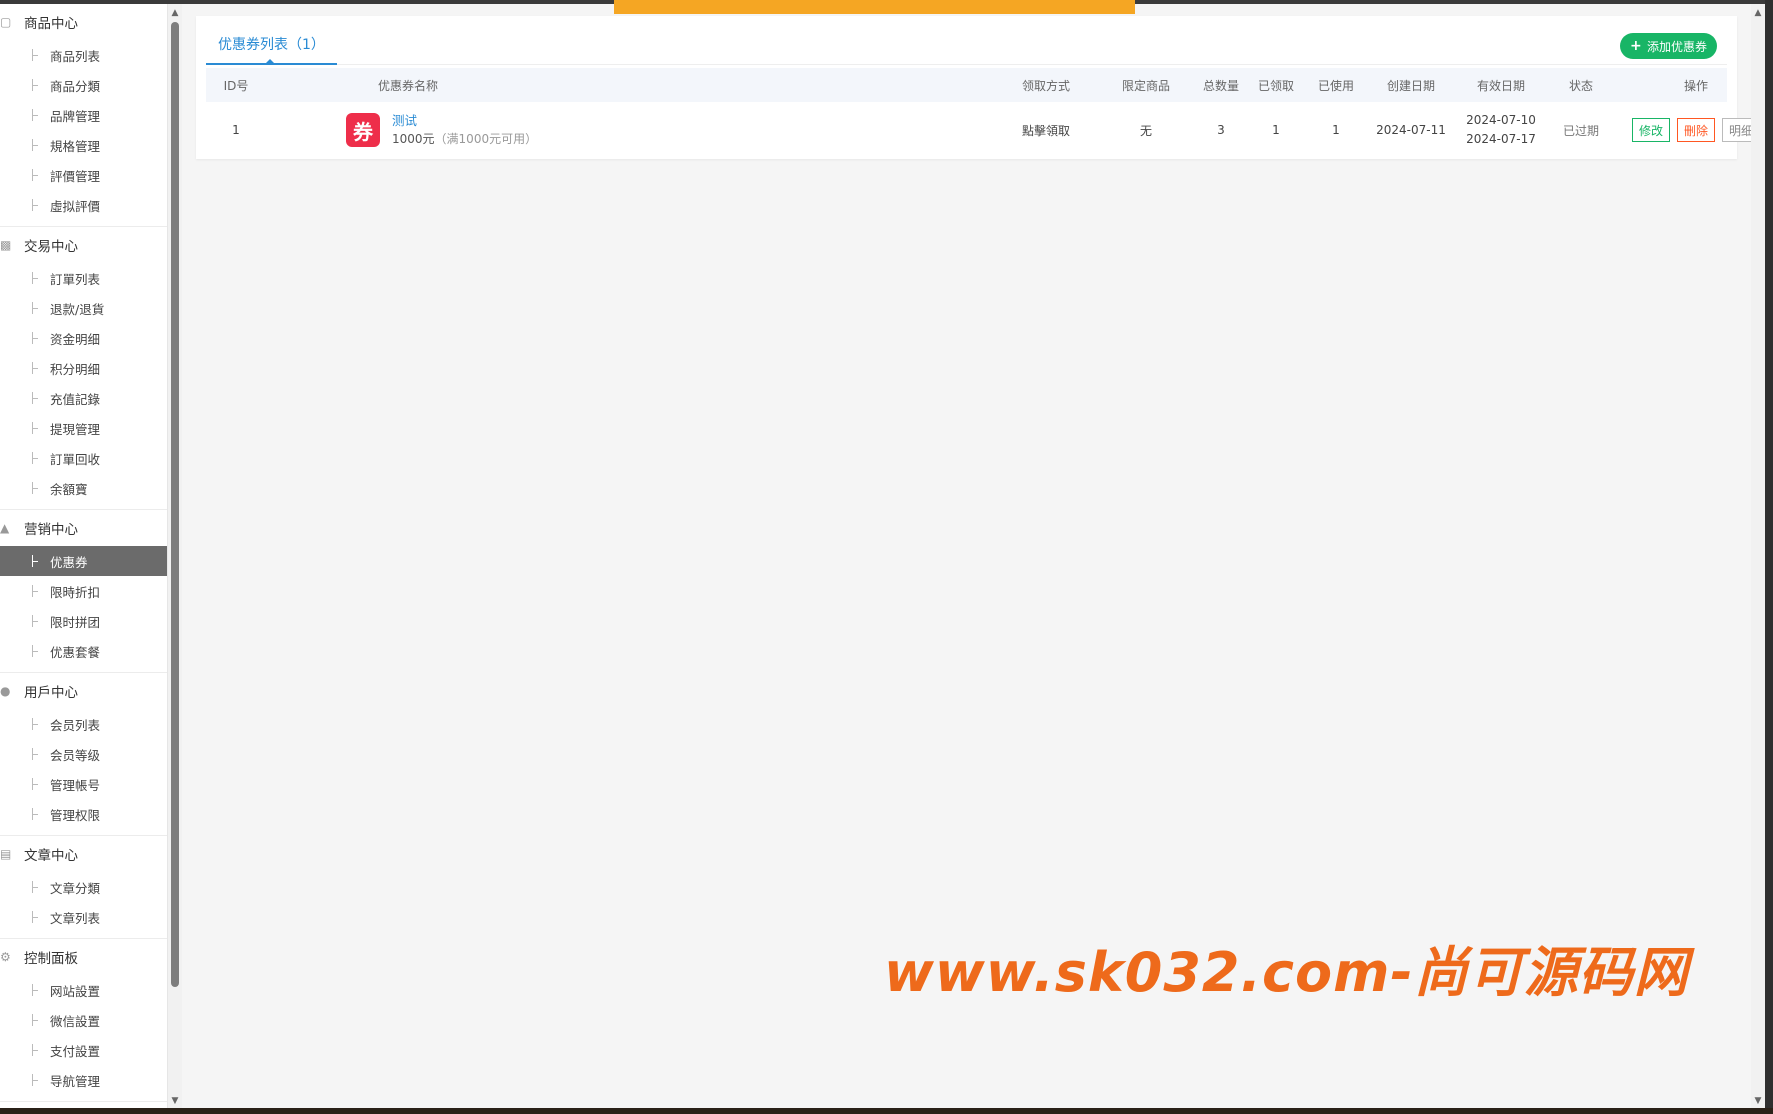 This screenshot has width=1773, height=1114. I want to click on sidebar-item-admin-accounts: 管理帳号, so click(83, 784).